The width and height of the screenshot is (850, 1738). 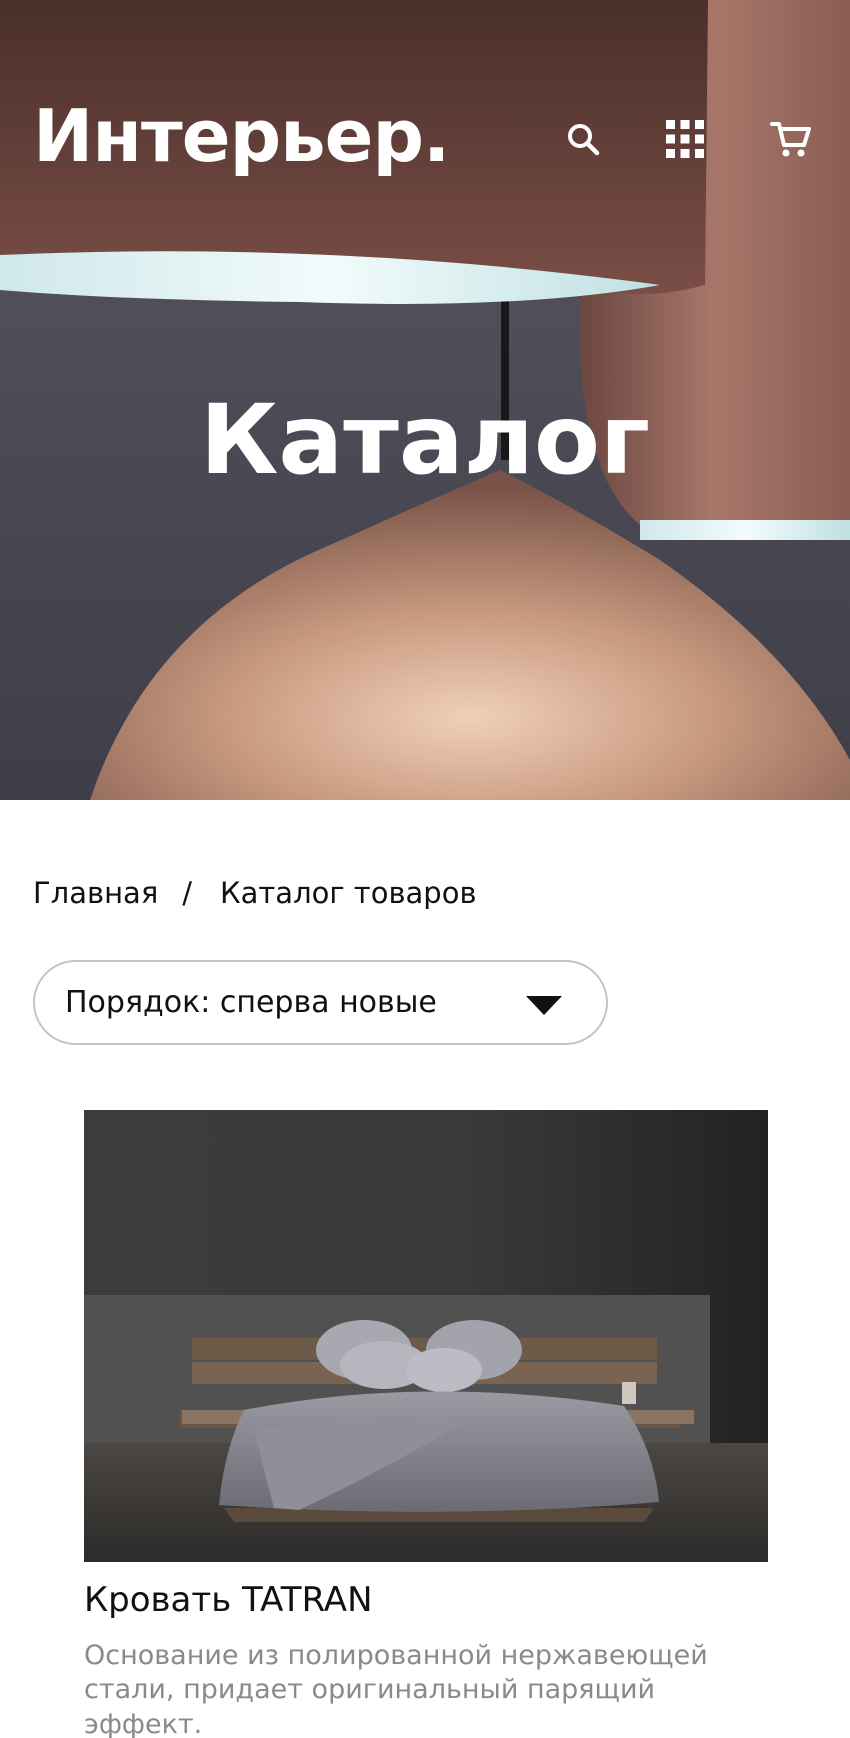 I want to click on search-icon, so click(x=583, y=139).